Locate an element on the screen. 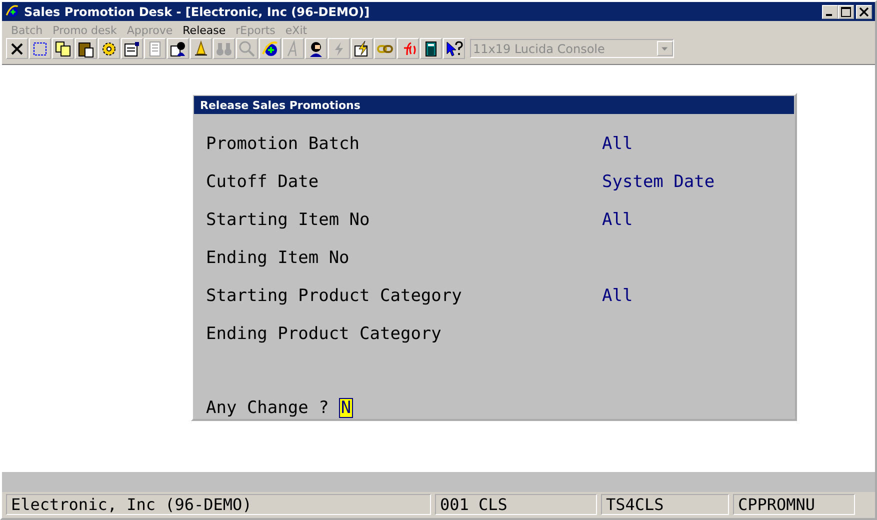  person-icon is located at coordinates (316, 49).